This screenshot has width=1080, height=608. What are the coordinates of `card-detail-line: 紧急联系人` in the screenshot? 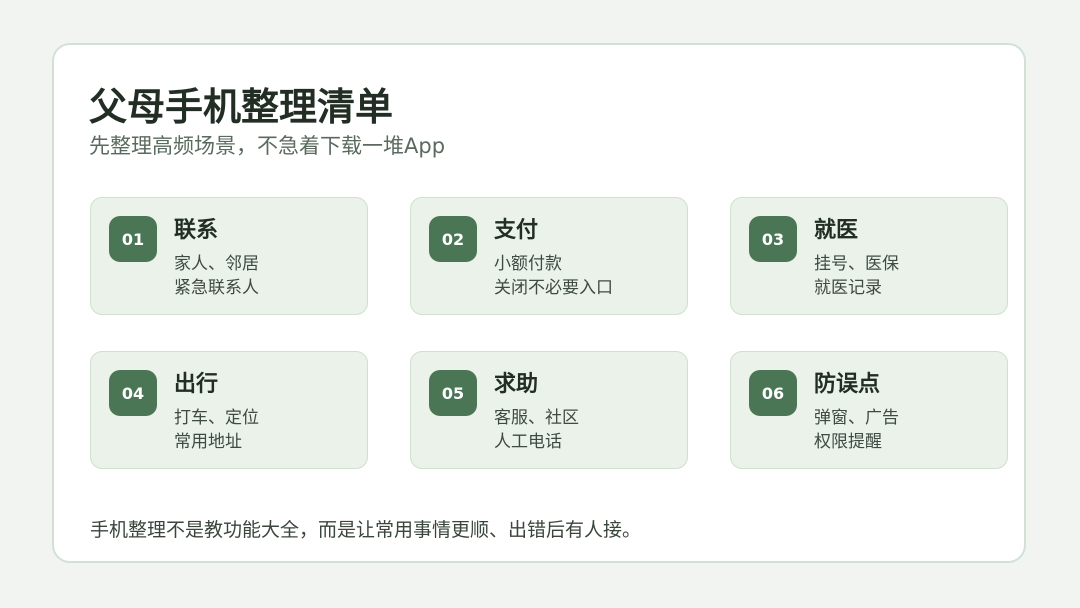 It's located at (216, 288).